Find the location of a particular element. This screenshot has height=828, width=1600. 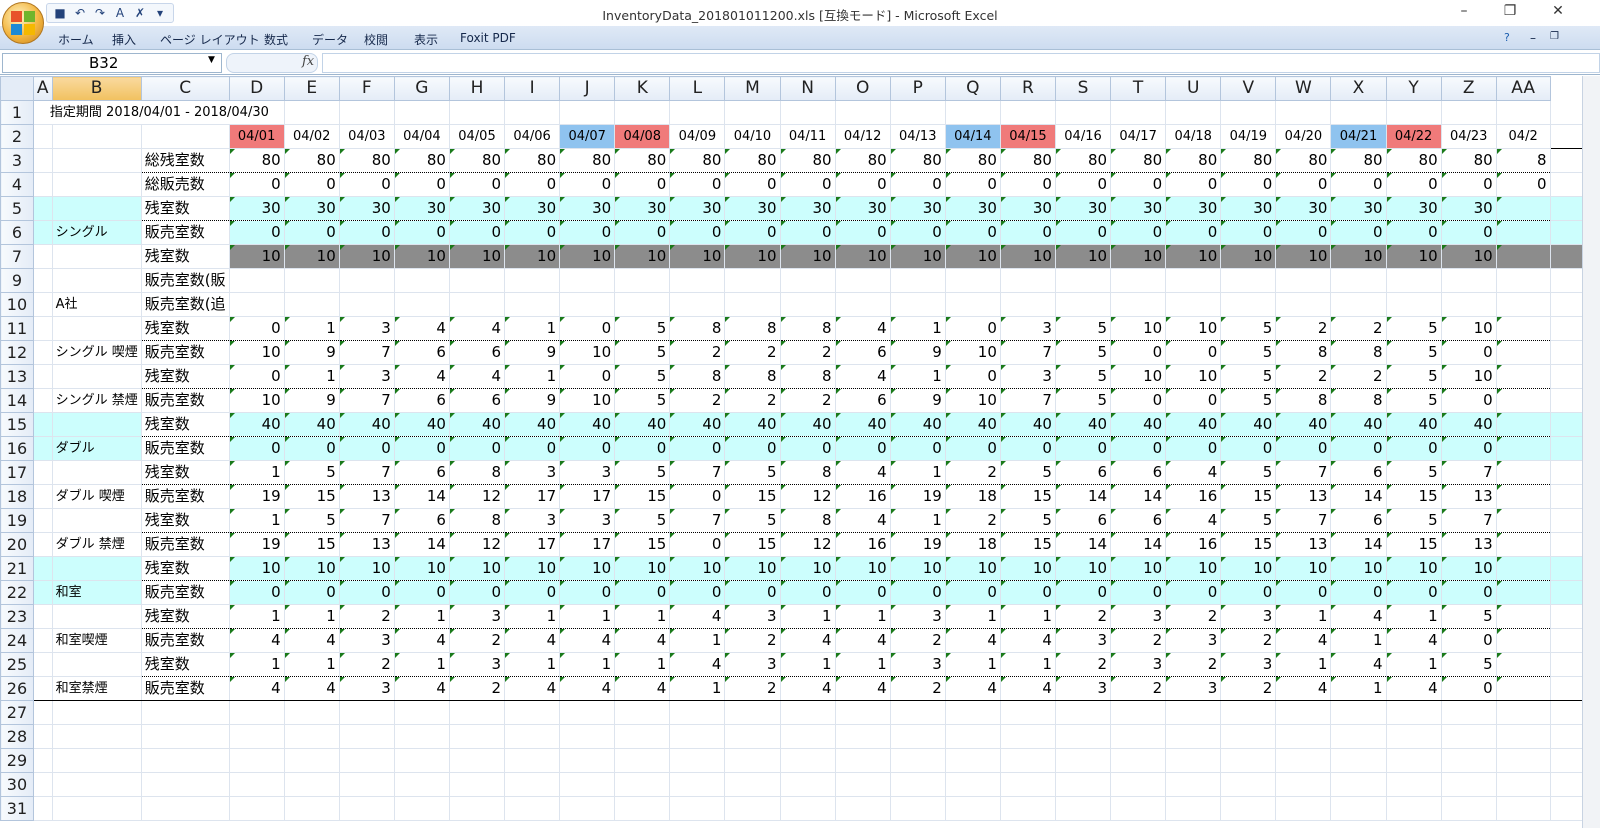

date-header: 04/06 is located at coordinates (532, 136).